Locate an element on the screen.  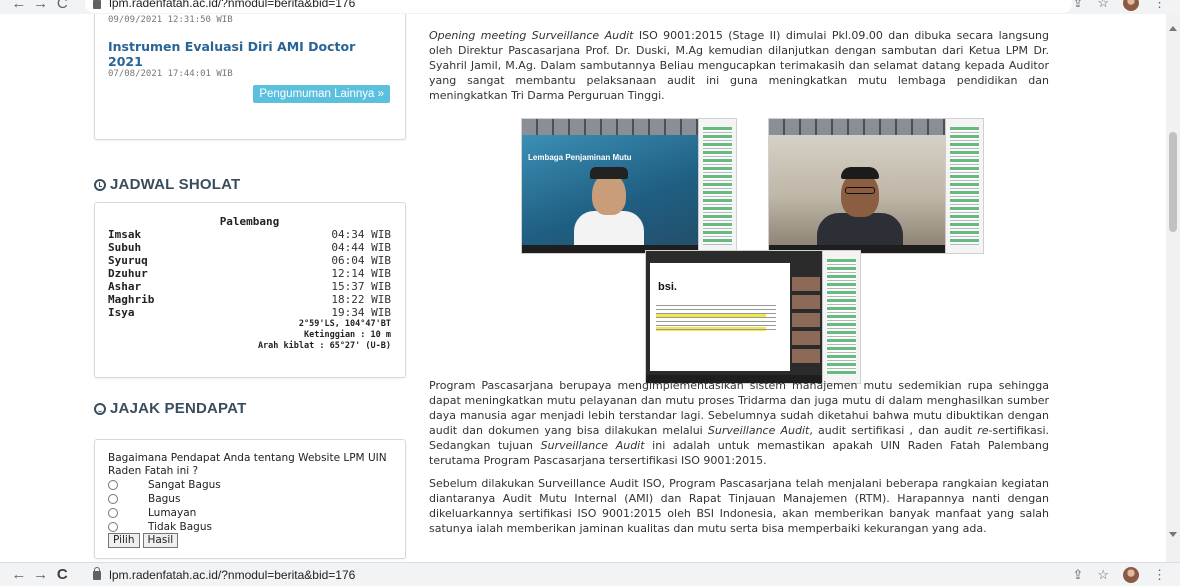
poll-option: Sangat Bagus is located at coordinates (250, 485).